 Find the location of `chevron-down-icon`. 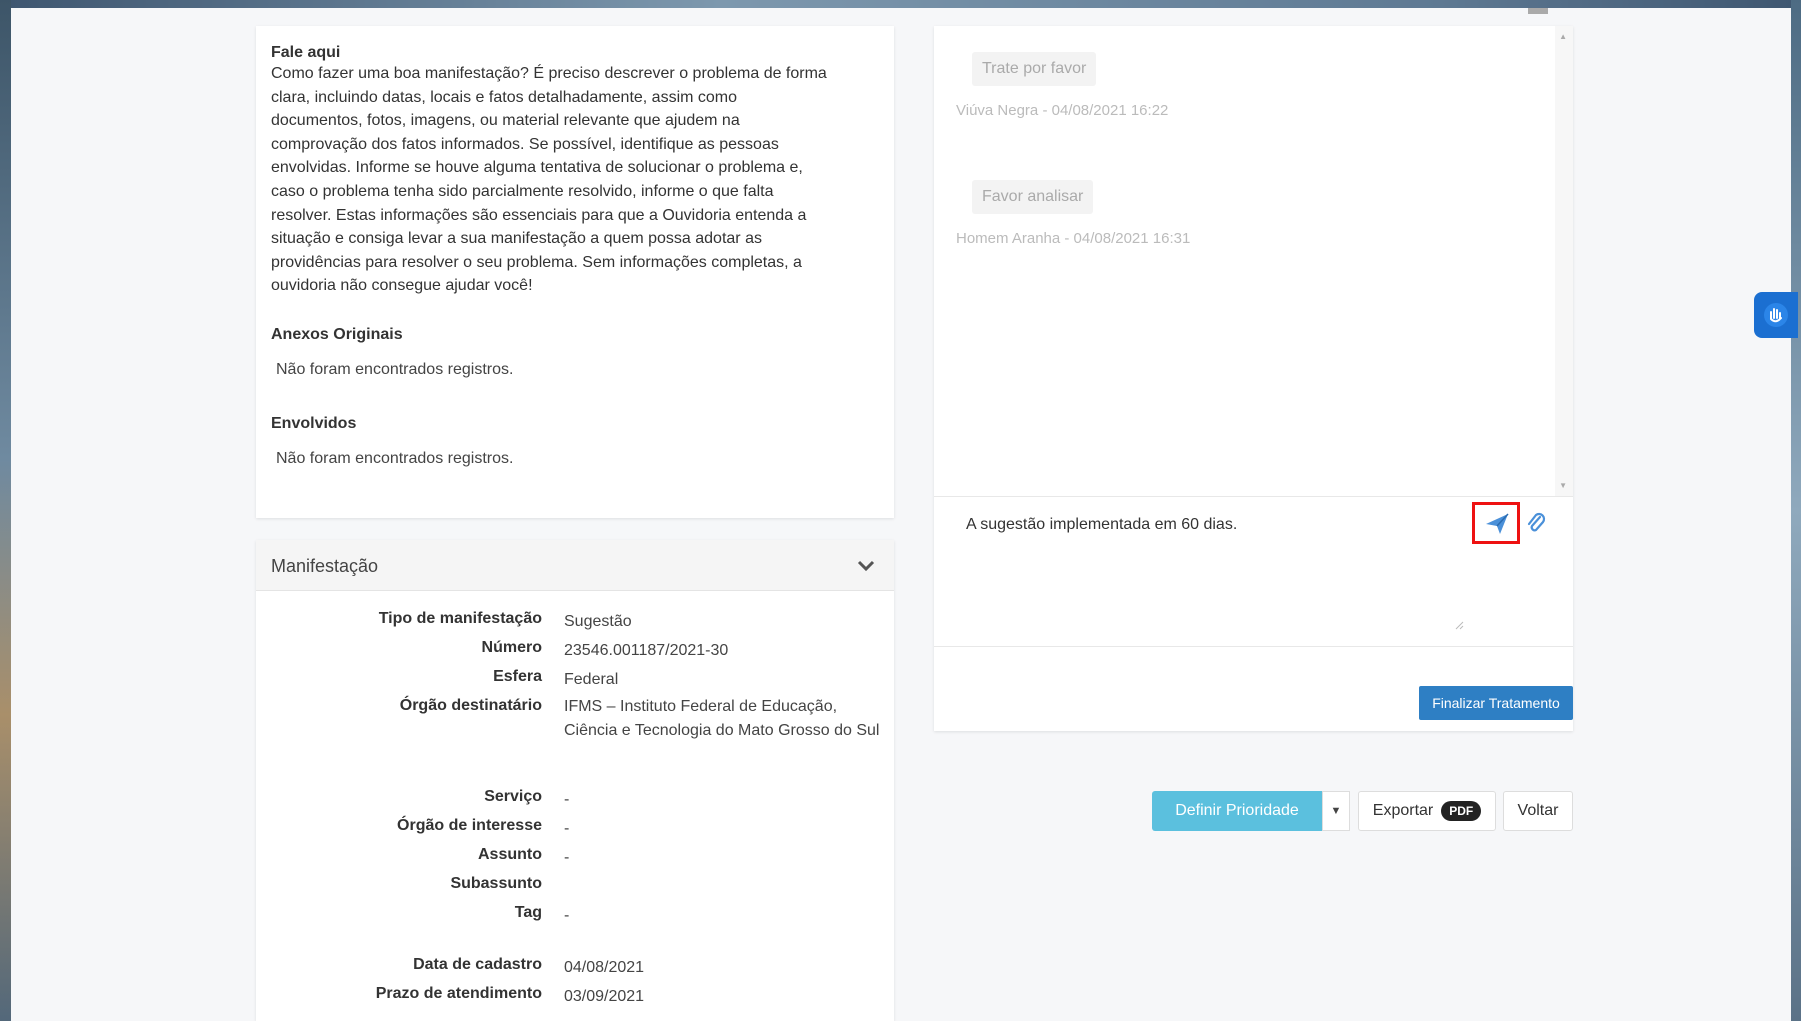

chevron-down-icon is located at coordinates (866, 565).